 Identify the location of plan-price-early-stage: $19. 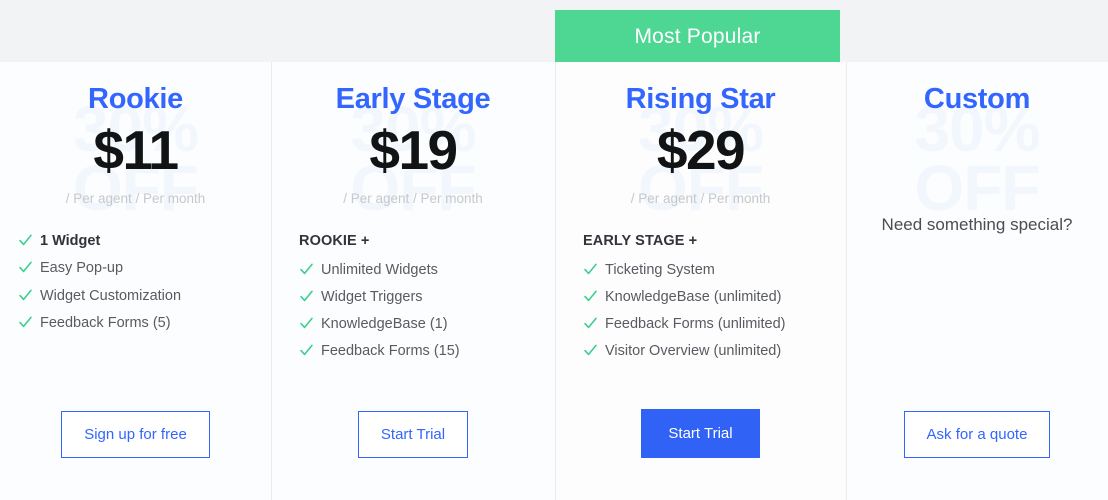
(413, 149).